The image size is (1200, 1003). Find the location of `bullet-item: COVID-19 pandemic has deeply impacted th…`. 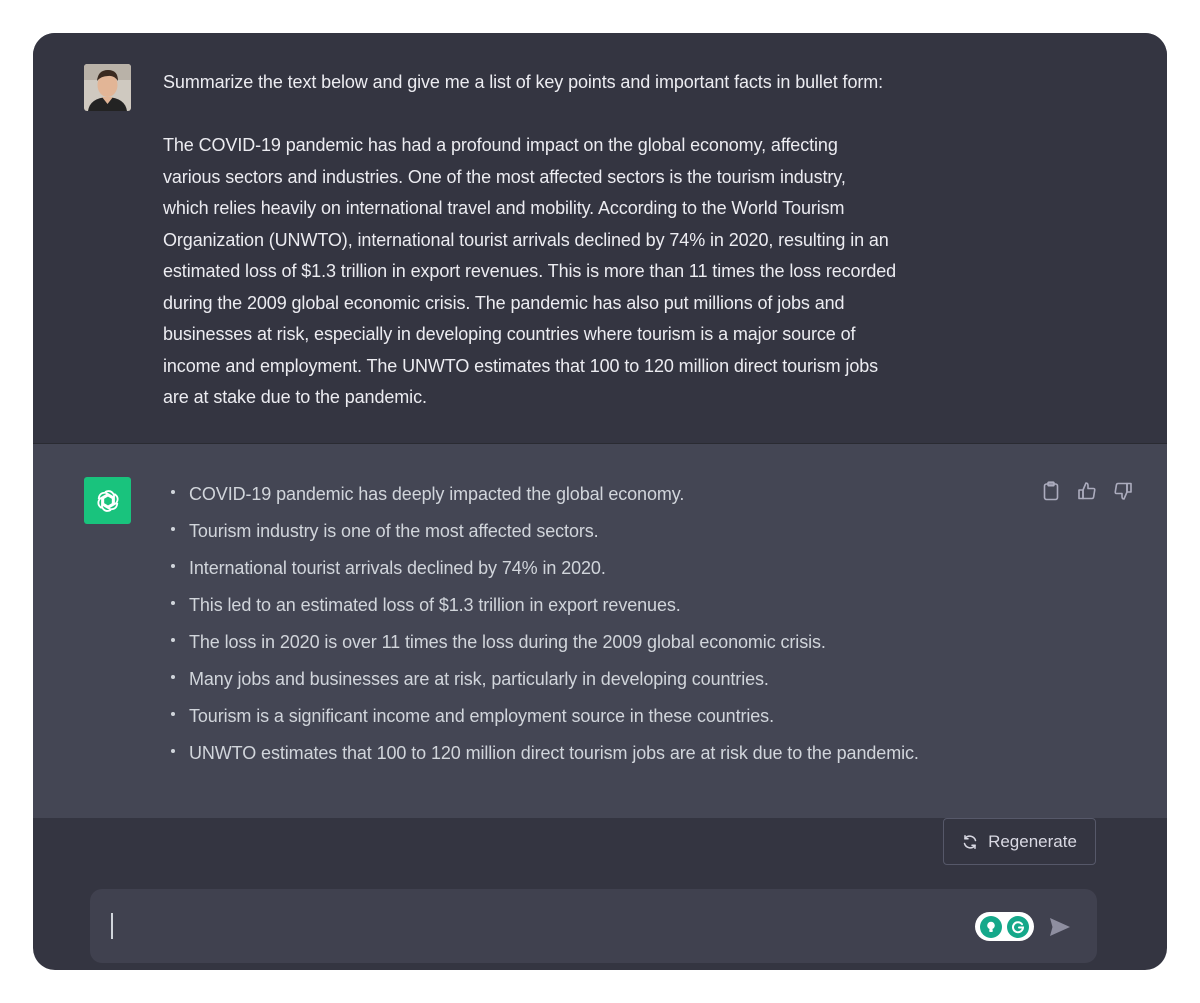

bullet-item: COVID-19 pandemic has deeply impacted th… is located at coordinates (569, 494).